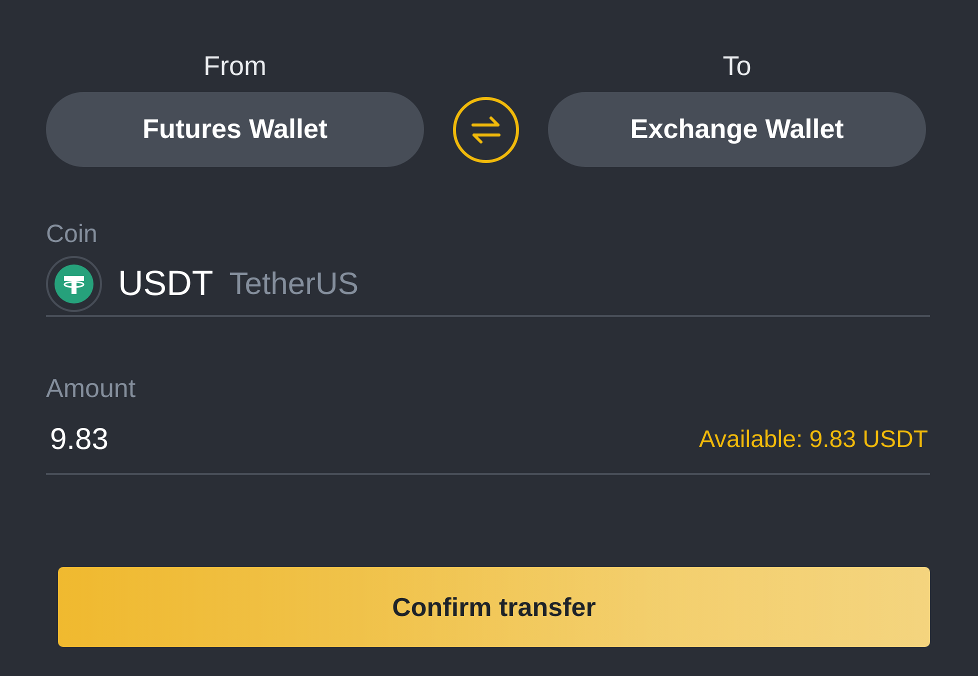 The width and height of the screenshot is (978, 676). Describe the element at coordinates (488, 285) in the screenshot. I see `coin-select: USDT TetherUS` at that location.